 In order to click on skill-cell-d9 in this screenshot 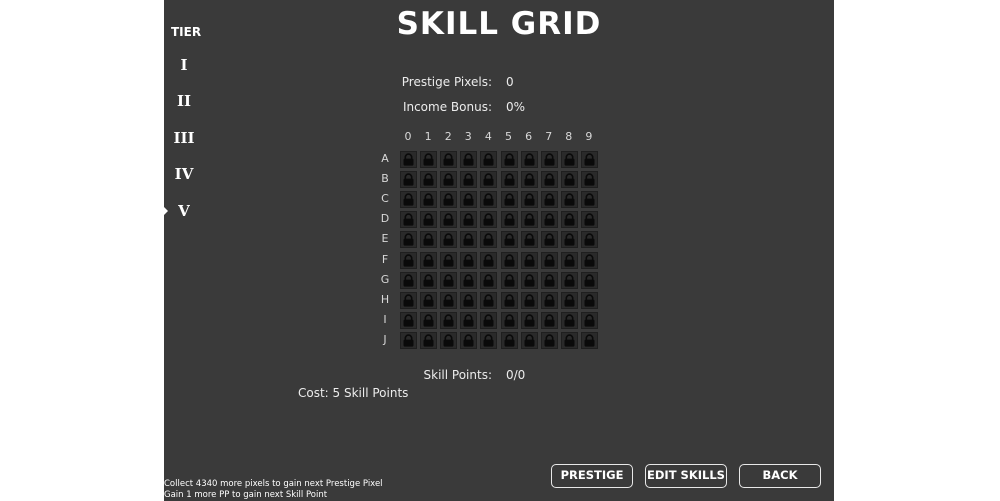, I will do `click(589, 220)`.